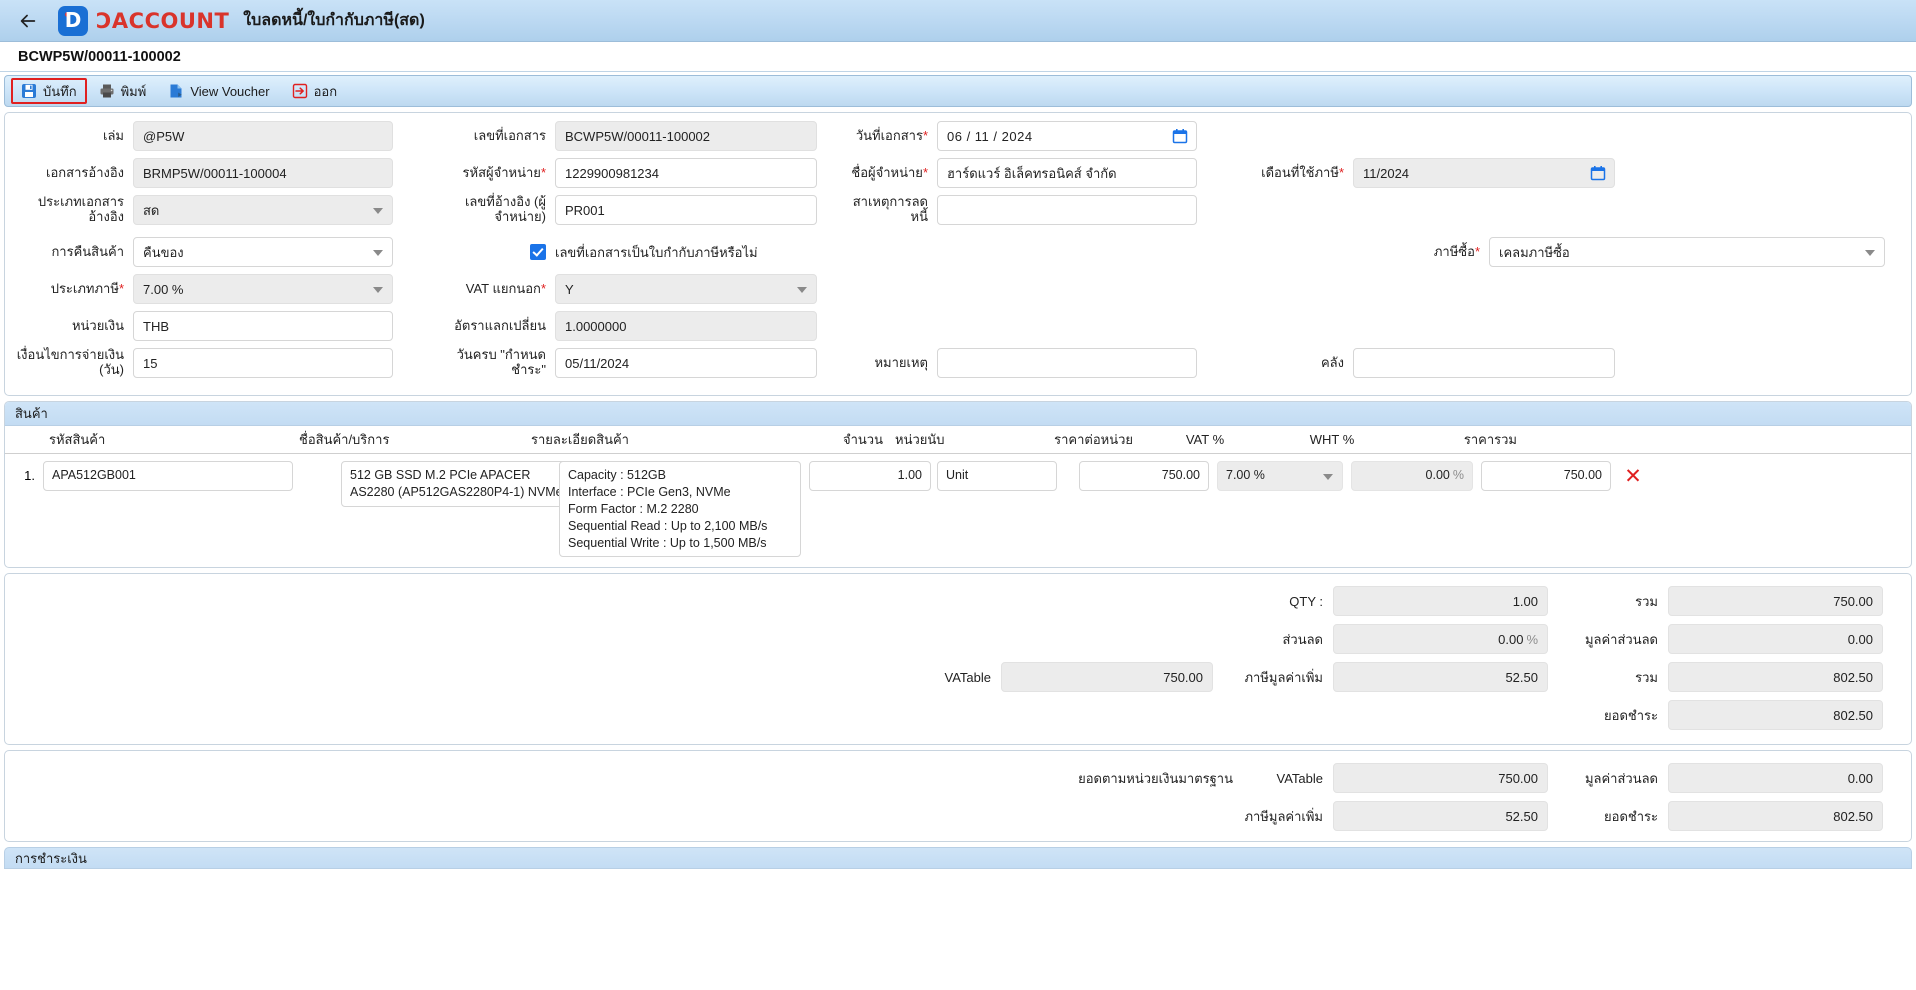 The width and height of the screenshot is (1916, 990). What do you see at coordinates (1490, 439) in the screenshot?
I see `column-header-total: ราคารวม` at bounding box center [1490, 439].